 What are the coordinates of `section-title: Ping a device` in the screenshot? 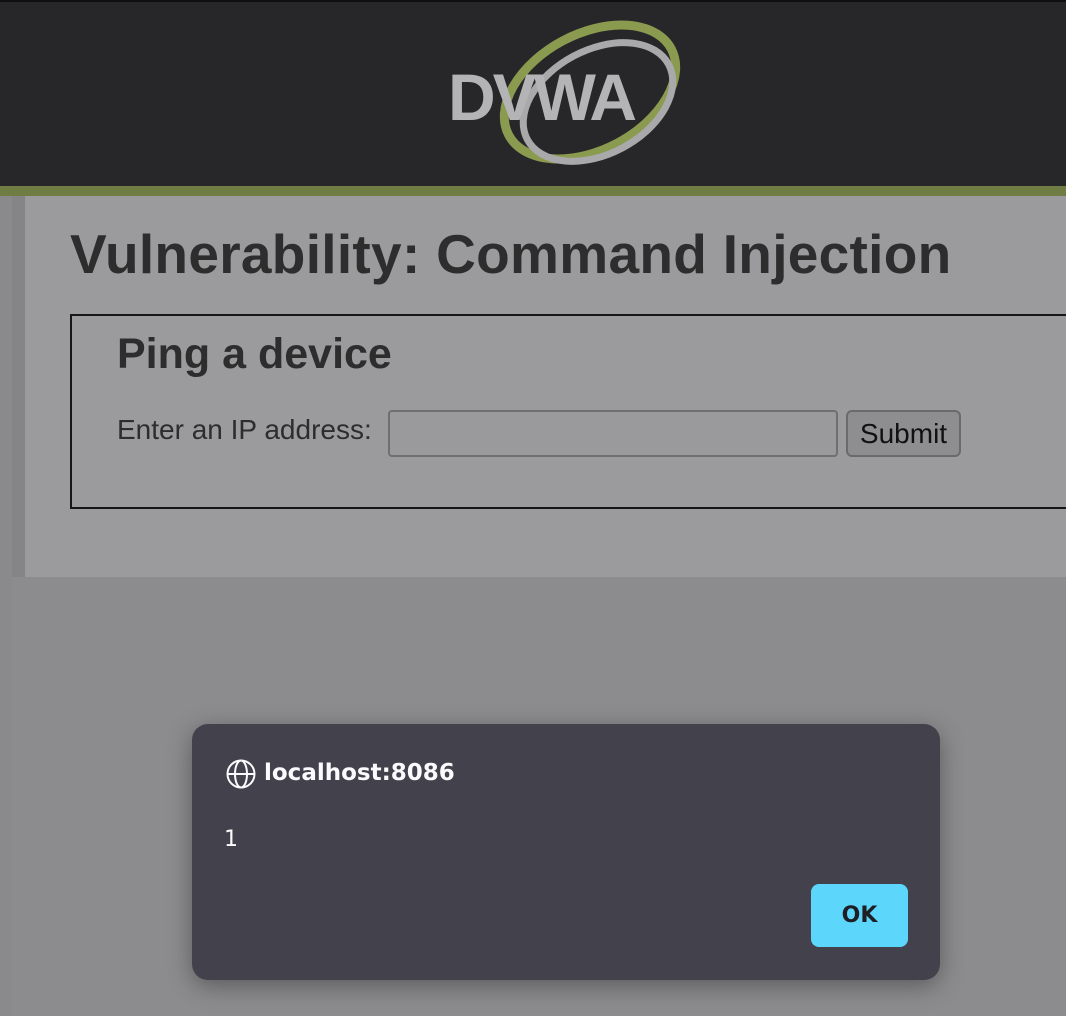 It's located at (254, 354).